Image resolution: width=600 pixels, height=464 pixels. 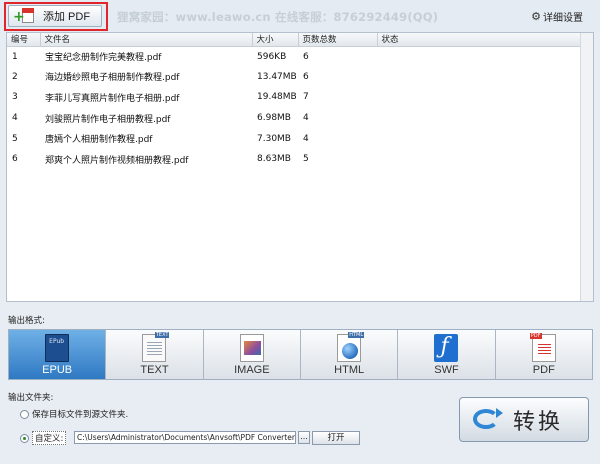 I want to click on format-label: TEXT, so click(x=154, y=370).